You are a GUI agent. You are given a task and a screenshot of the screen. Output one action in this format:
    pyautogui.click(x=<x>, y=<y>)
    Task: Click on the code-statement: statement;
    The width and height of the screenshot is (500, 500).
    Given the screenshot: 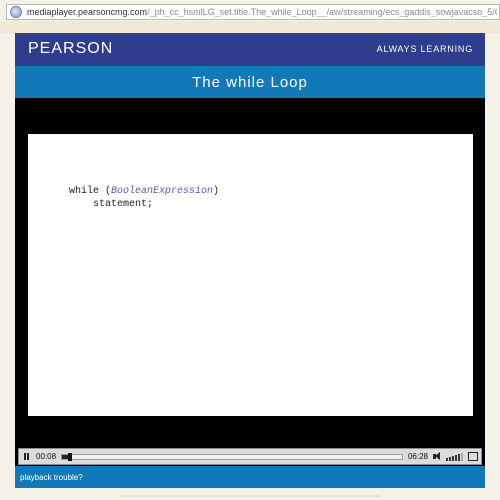 What is the action you would take?
    pyautogui.click(x=123, y=204)
    